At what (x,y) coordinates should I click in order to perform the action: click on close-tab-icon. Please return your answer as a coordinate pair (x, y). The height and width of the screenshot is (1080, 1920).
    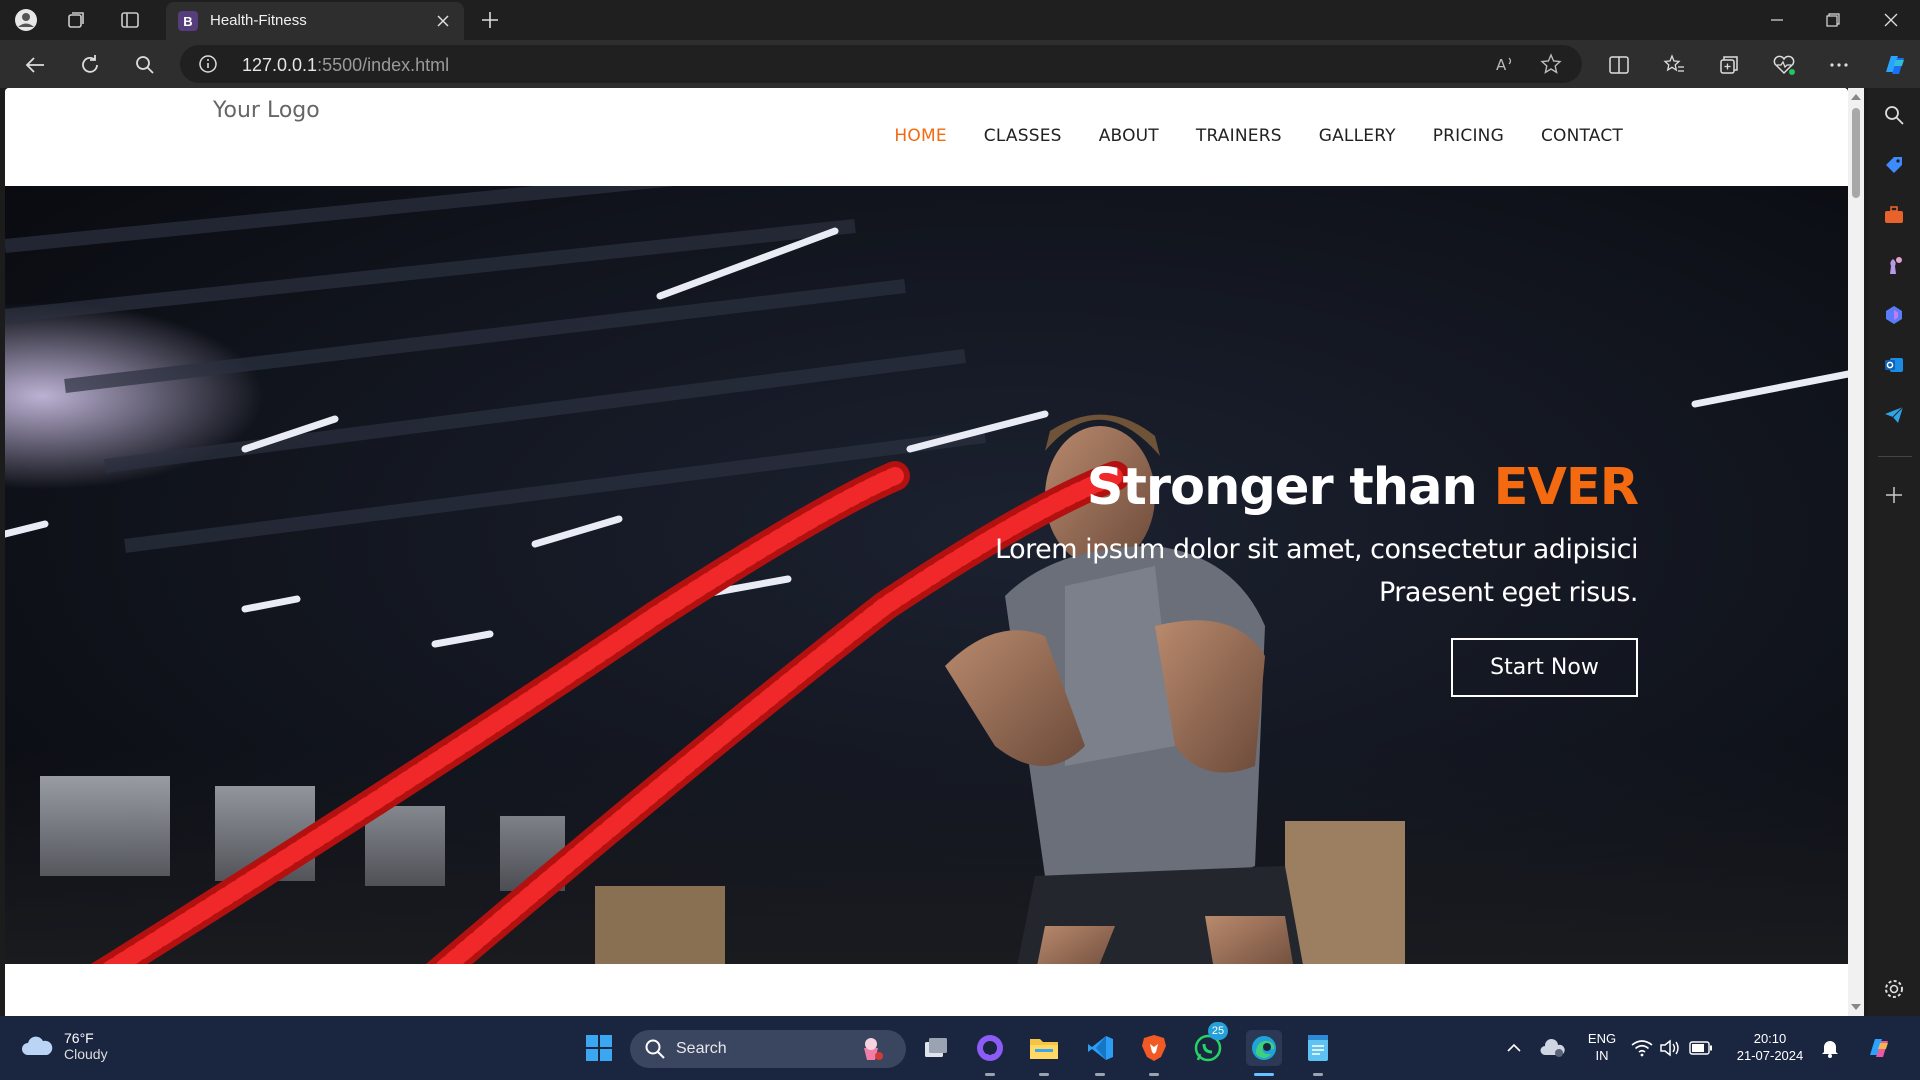
    Looking at the image, I should click on (443, 21).